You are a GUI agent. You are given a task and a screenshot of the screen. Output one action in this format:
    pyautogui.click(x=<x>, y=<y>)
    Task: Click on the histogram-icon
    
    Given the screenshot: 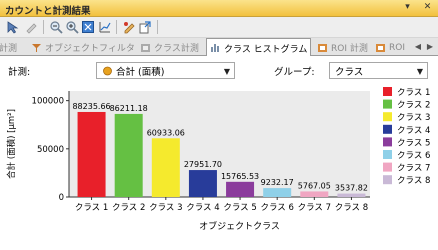 What is the action you would take?
    pyautogui.click(x=215, y=48)
    